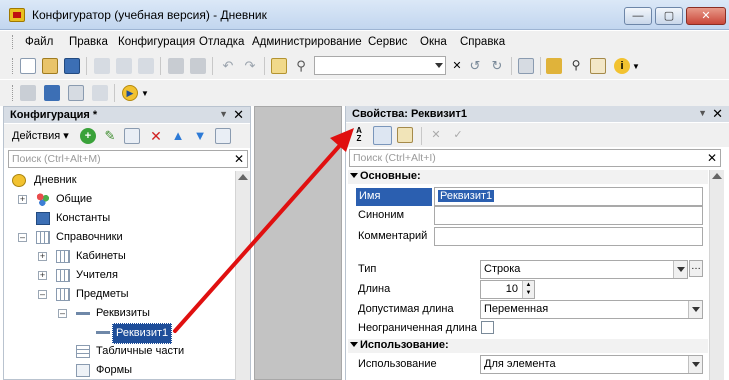 The width and height of the screenshot is (729, 380). Describe the element at coordinates (598, 66) in the screenshot. I see `syntax-helper-icon` at that location.